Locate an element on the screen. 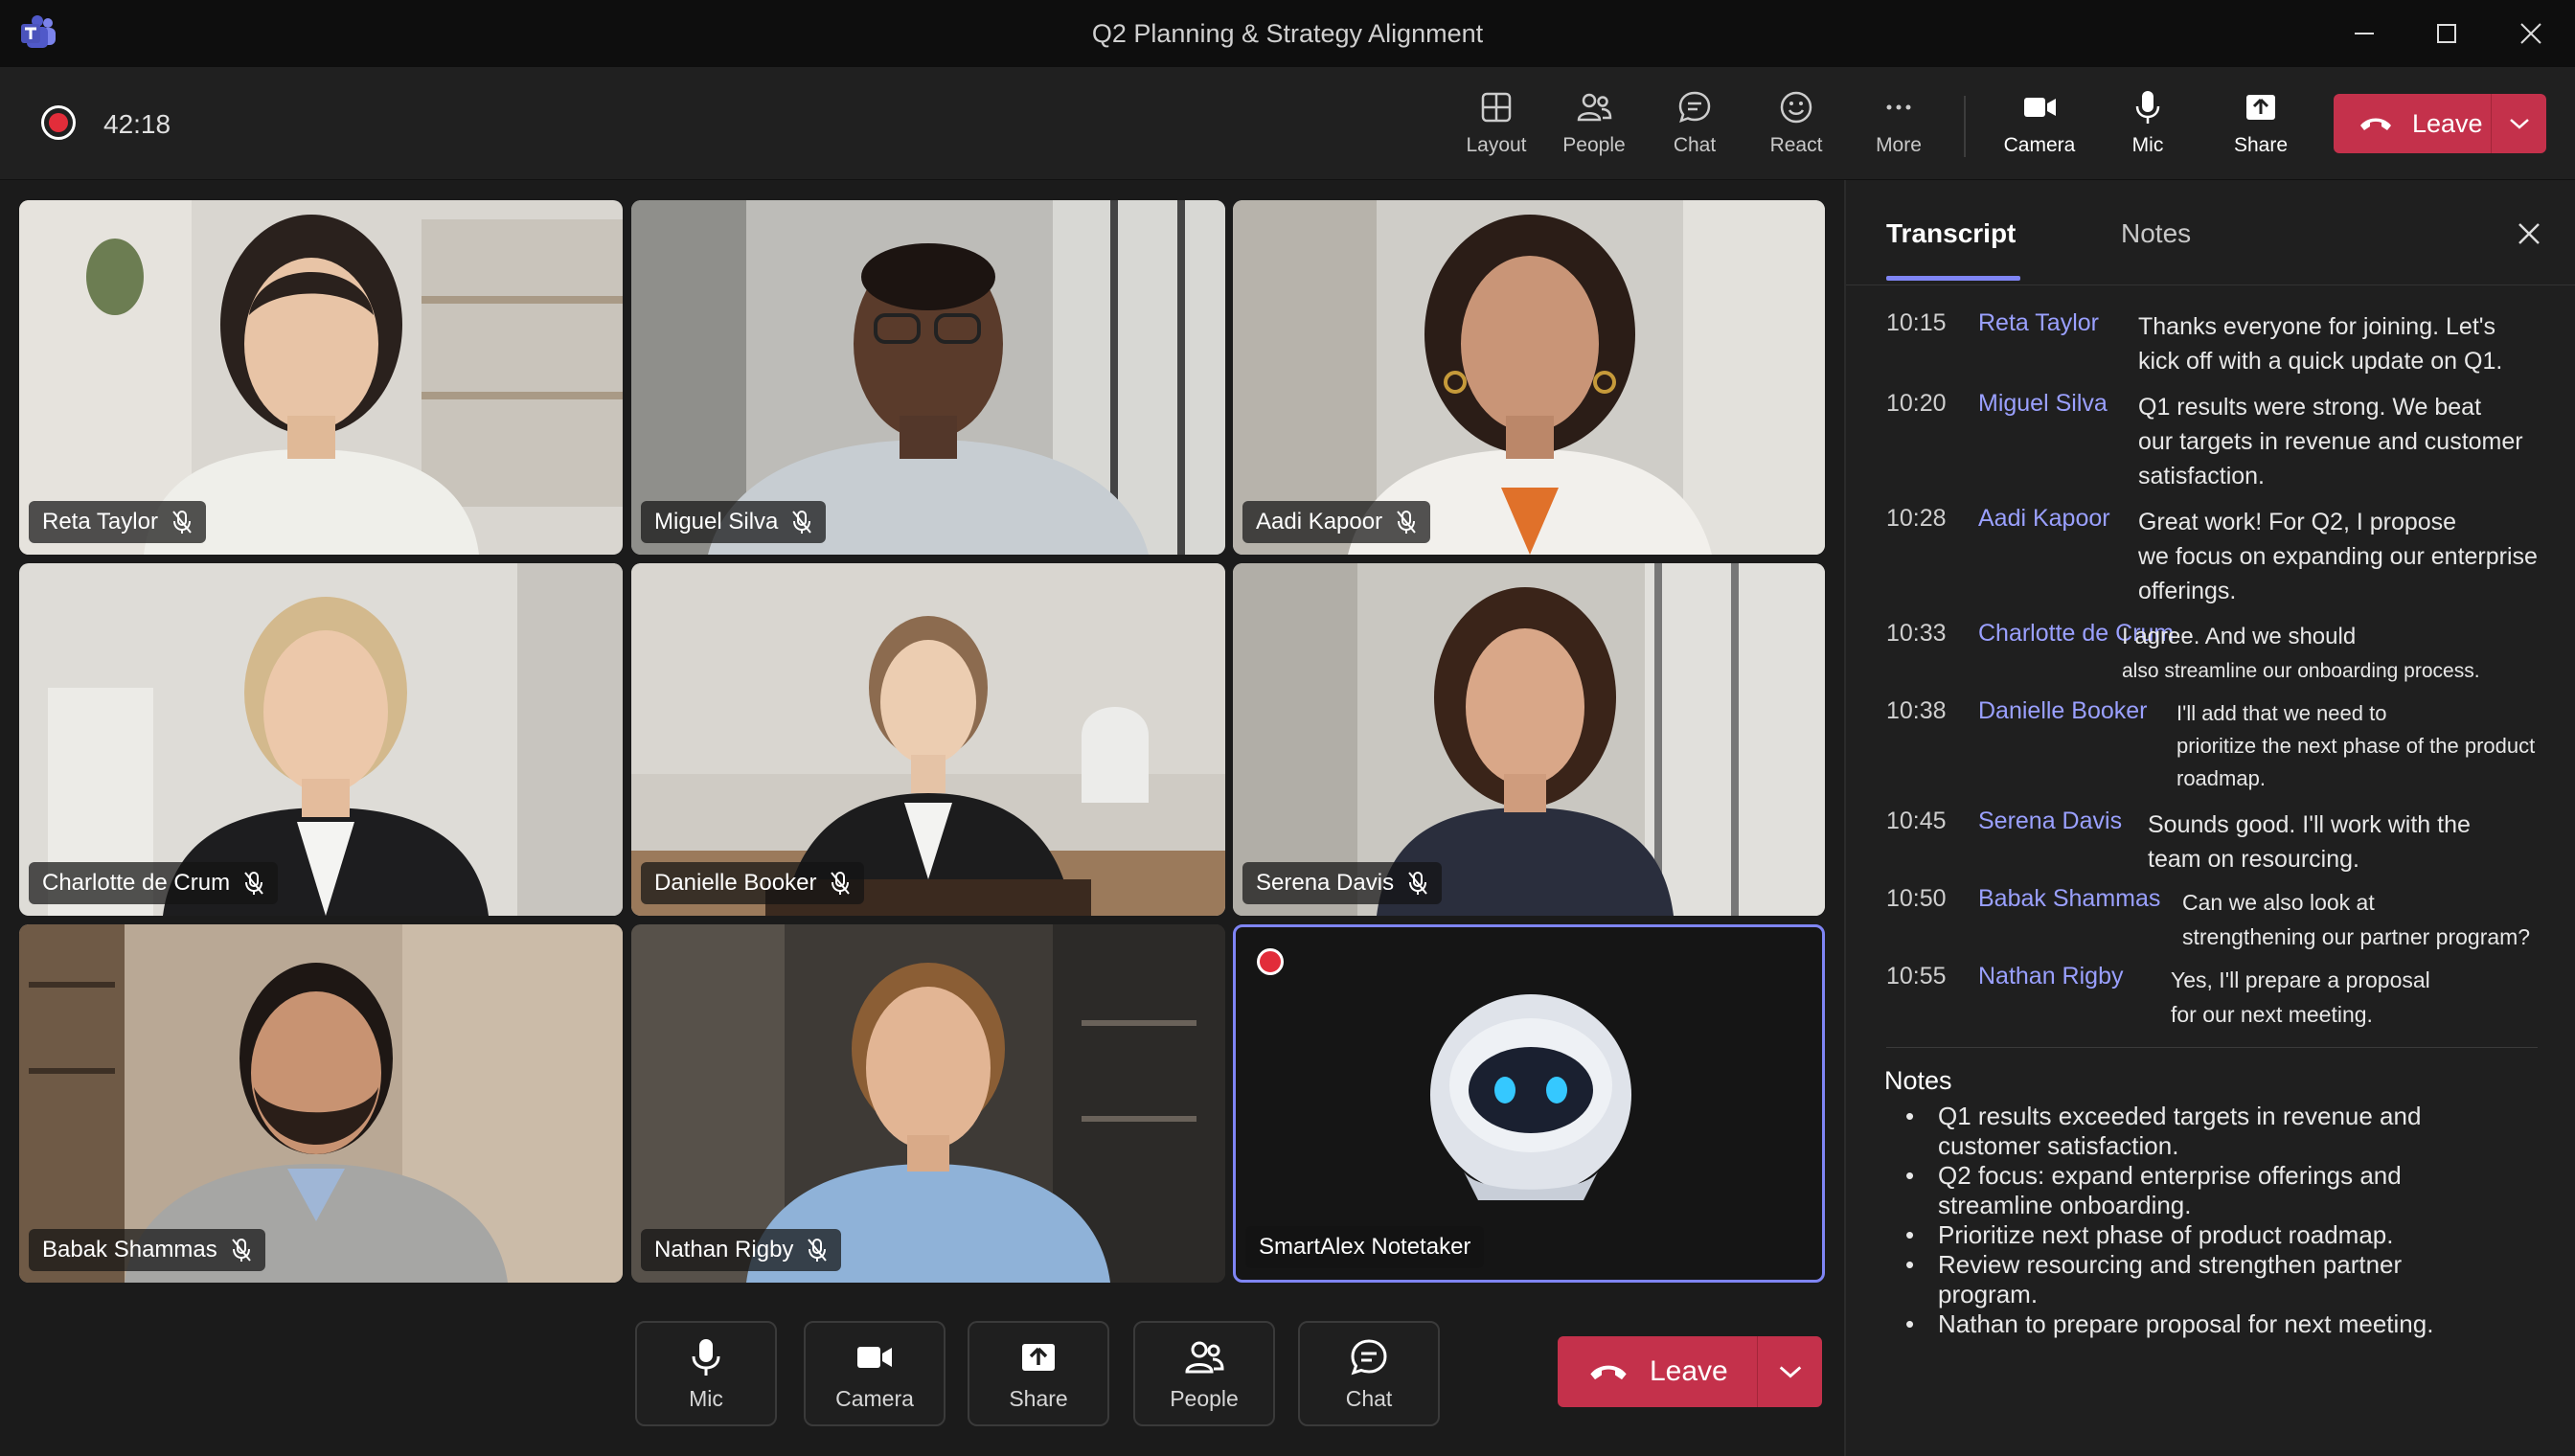 Image resolution: width=2575 pixels, height=1456 pixels. video-tile: Babak Shammas is located at coordinates (321, 1104).